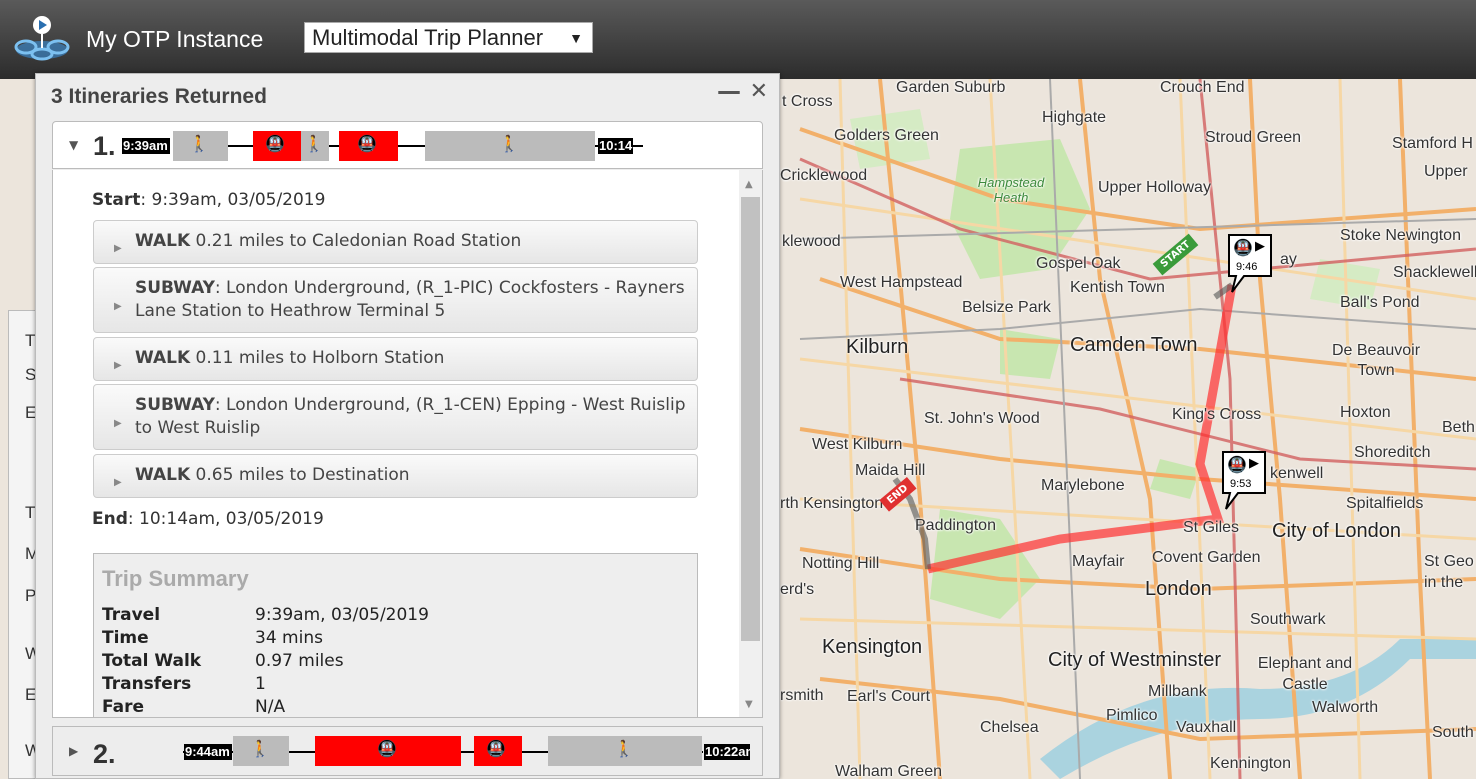 The width and height of the screenshot is (1476, 779). What do you see at coordinates (1154, 187) in the screenshot?
I see `map-label: Upper Holloway` at bounding box center [1154, 187].